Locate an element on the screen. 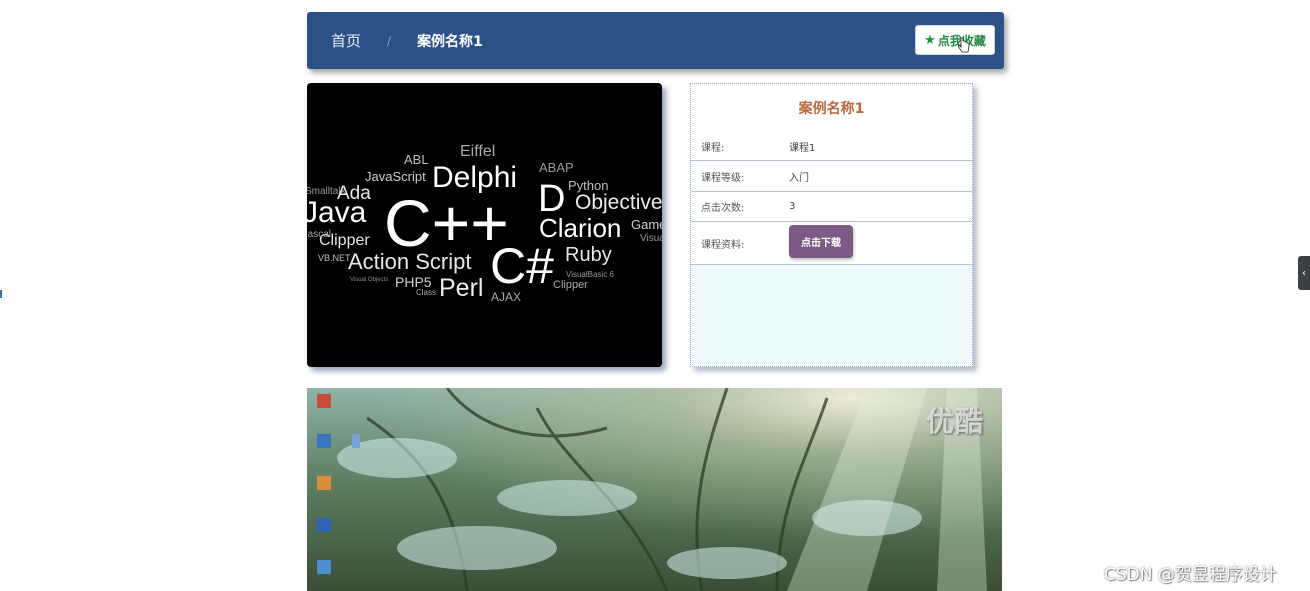 The width and height of the screenshot is (1310, 591). star-icon: ★ is located at coordinates (930, 40).